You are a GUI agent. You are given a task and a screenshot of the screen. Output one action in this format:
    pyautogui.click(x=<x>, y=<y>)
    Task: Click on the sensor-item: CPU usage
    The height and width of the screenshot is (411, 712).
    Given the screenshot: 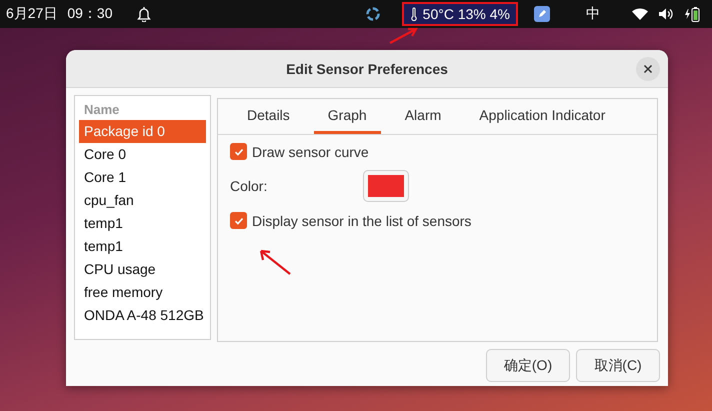 What is the action you would take?
    pyautogui.click(x=142, y=269)
    